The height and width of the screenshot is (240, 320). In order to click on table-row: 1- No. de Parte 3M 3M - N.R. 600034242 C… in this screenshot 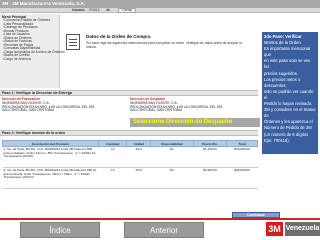, I will do `click(130, 157)`.